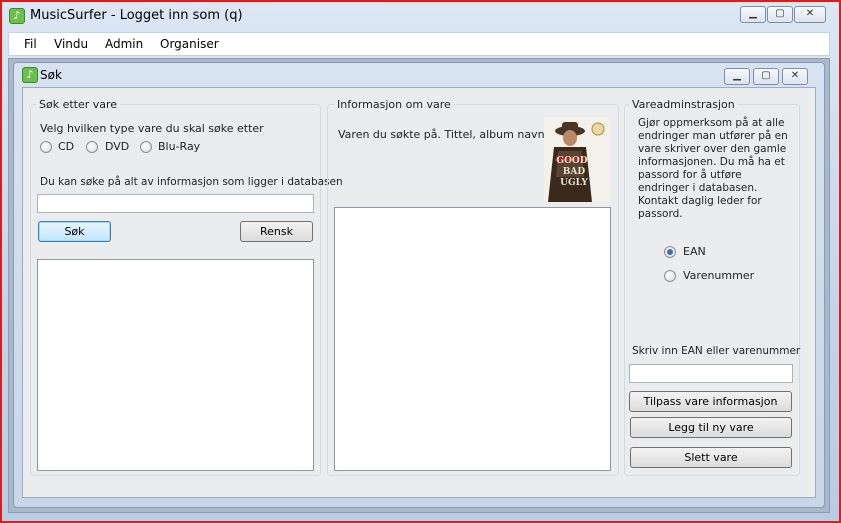  I want to click on search-button: Søk, so click(74, 231).